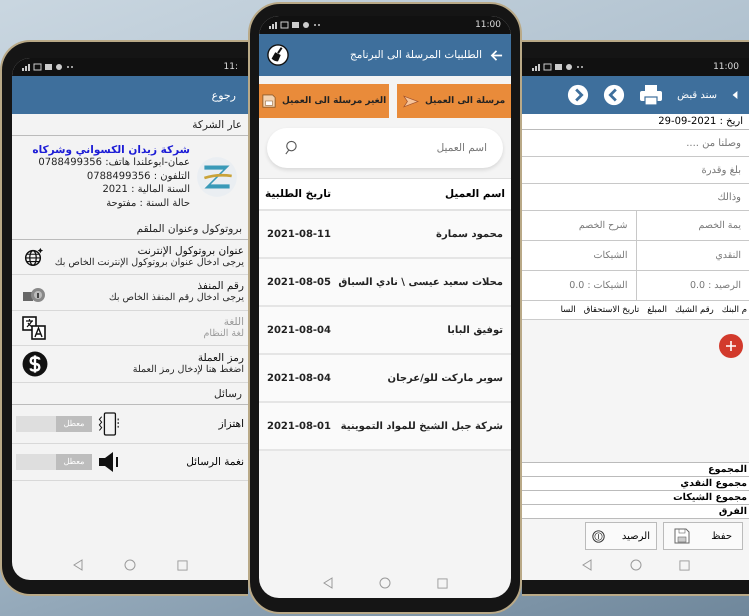 The width and height of the screenshot is (749, 616). I want to click on add-icon, so click(731, 346).